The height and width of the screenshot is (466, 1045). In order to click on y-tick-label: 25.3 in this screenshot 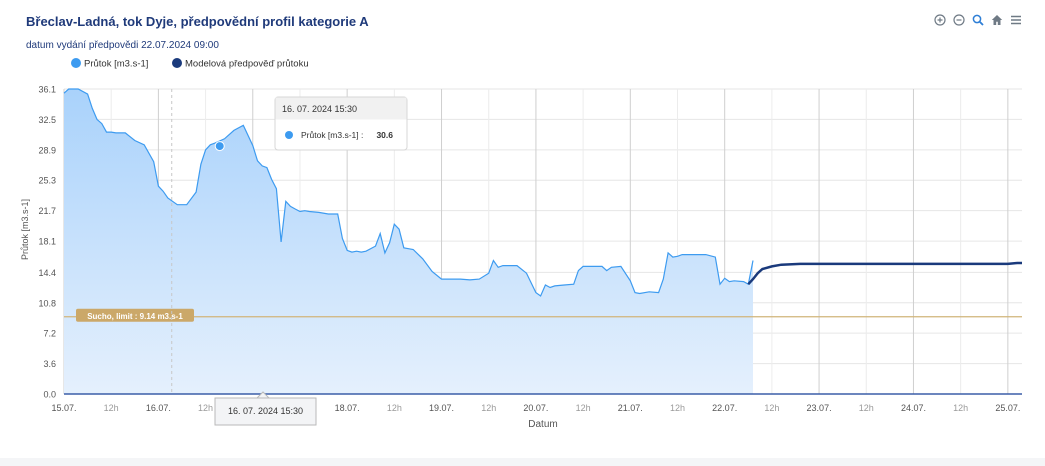, I will do `click(47, 181)`.